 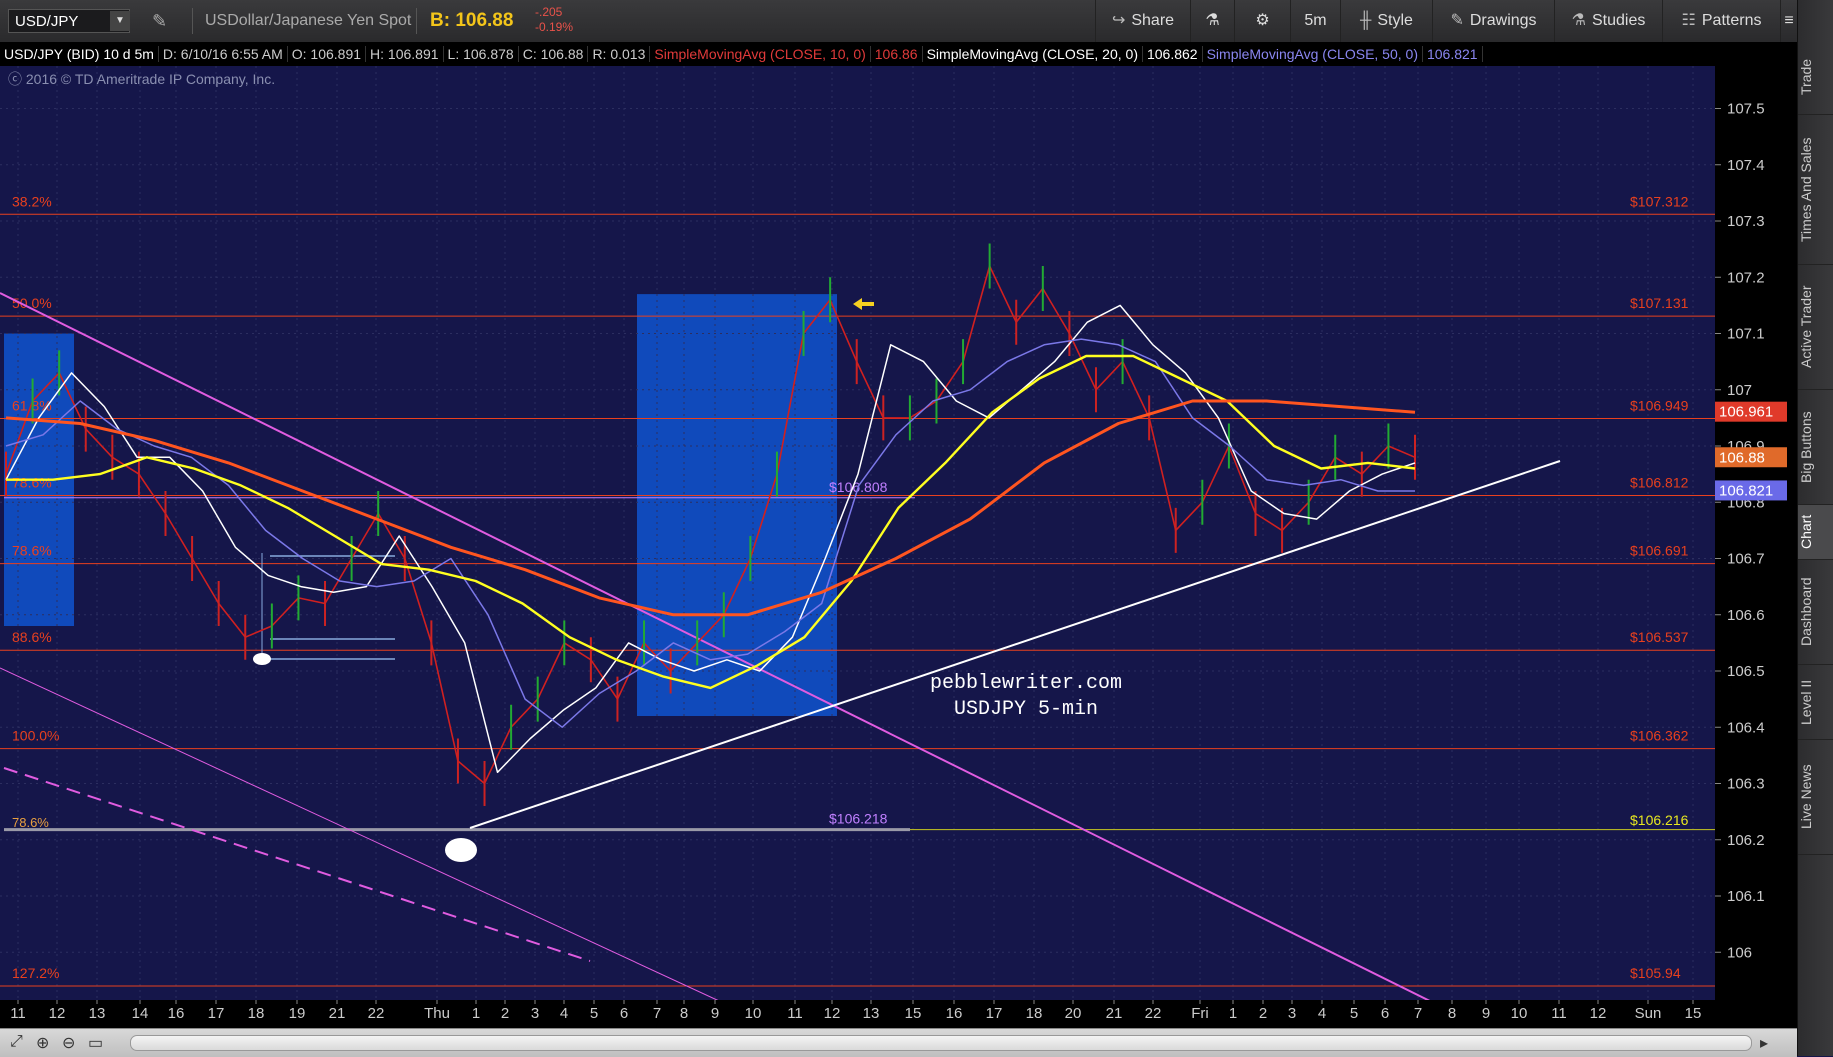 I want to click on chevron-down-icon: ▼, so click(x=120, y=21).